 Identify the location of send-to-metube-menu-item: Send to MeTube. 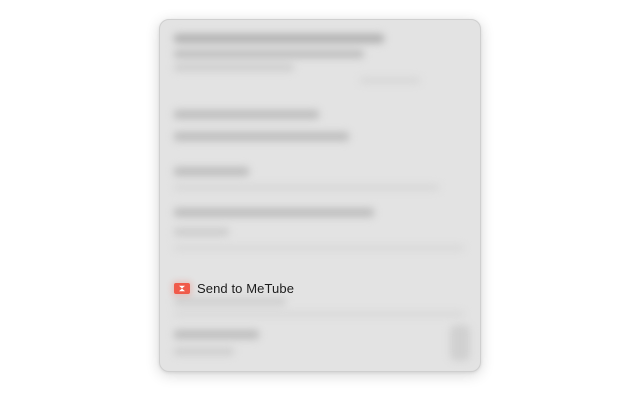
(233, 288).